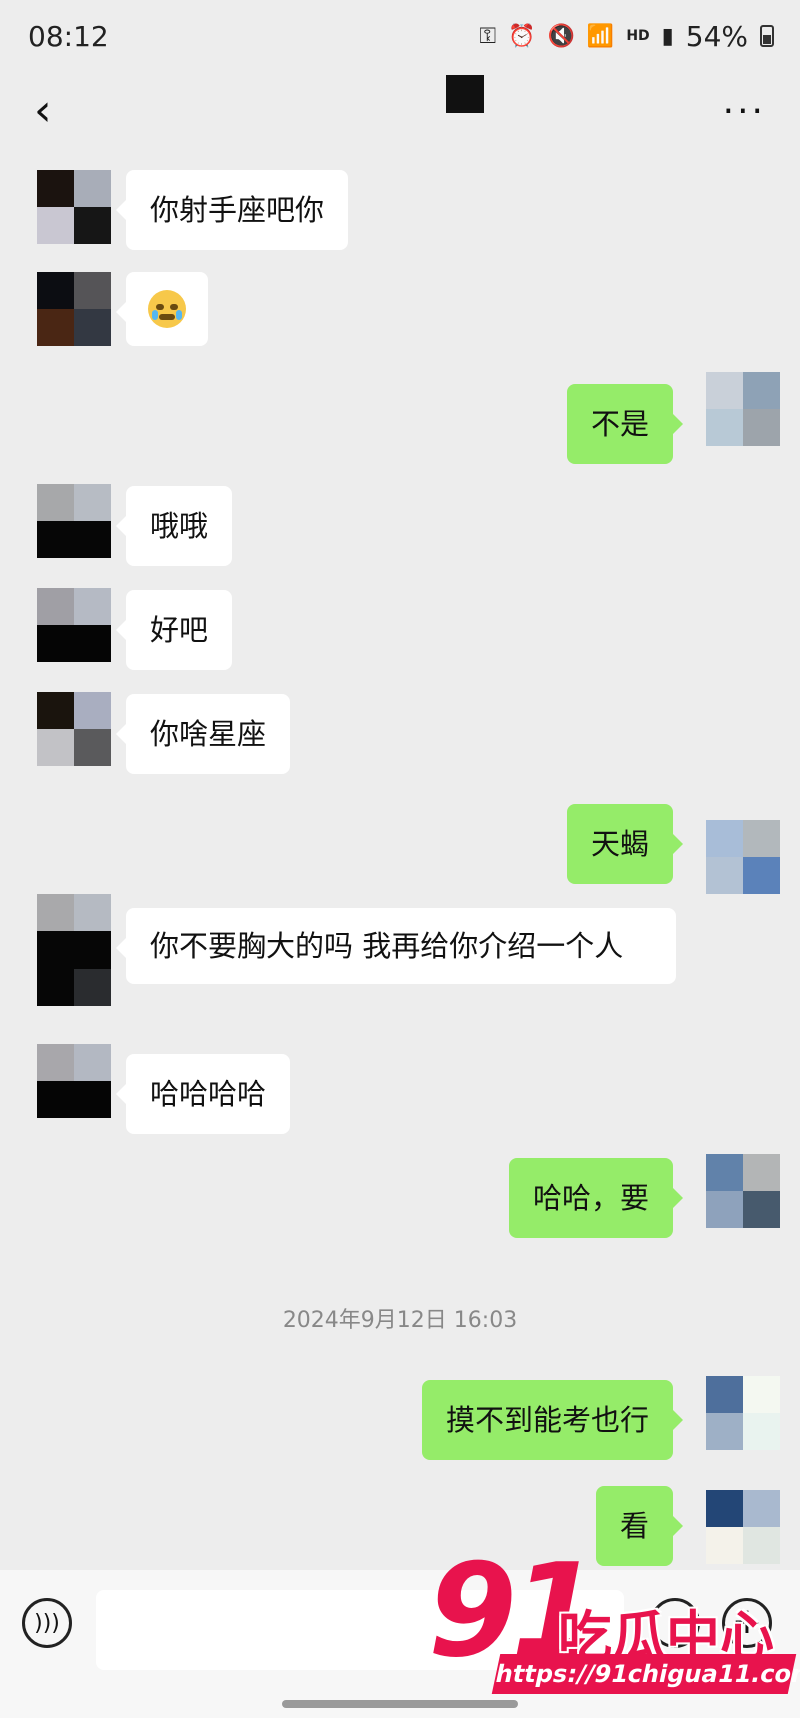  Describe the element at coordinates (767, 36) in the screenshot. I see `battery-icon` at that location.